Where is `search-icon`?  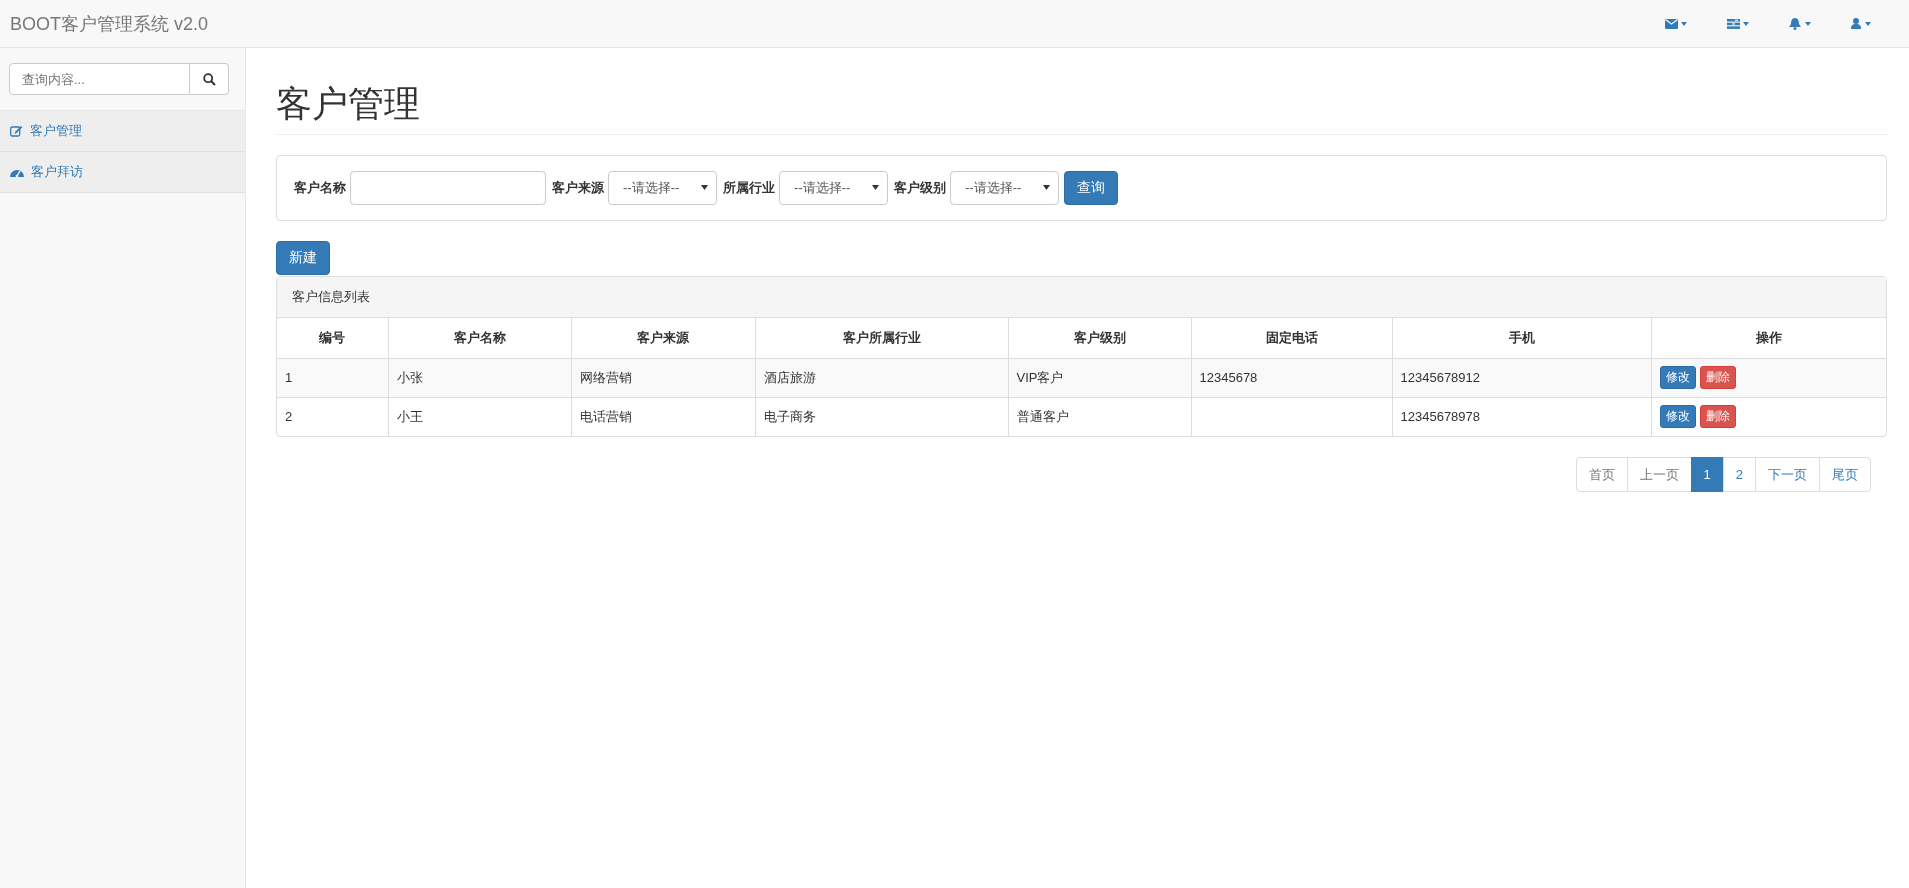 search-icon is located at coordinates (209, 79).